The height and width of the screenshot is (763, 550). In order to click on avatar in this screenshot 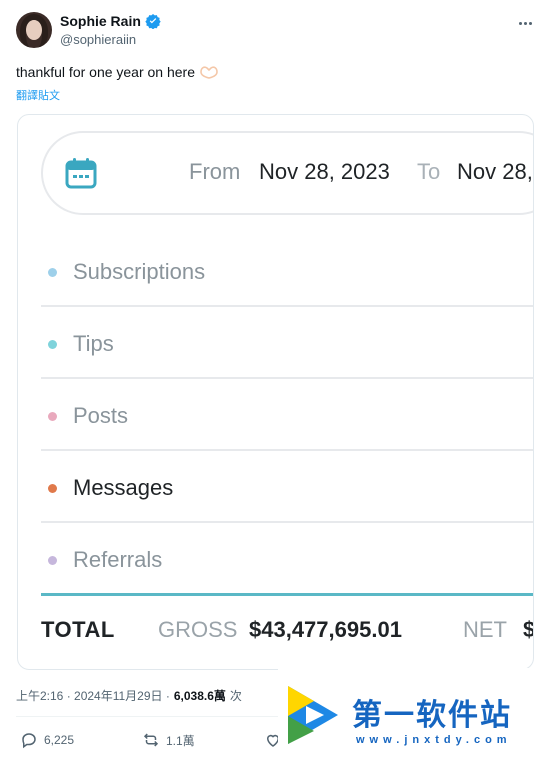, I will do `click(34, 30)`.